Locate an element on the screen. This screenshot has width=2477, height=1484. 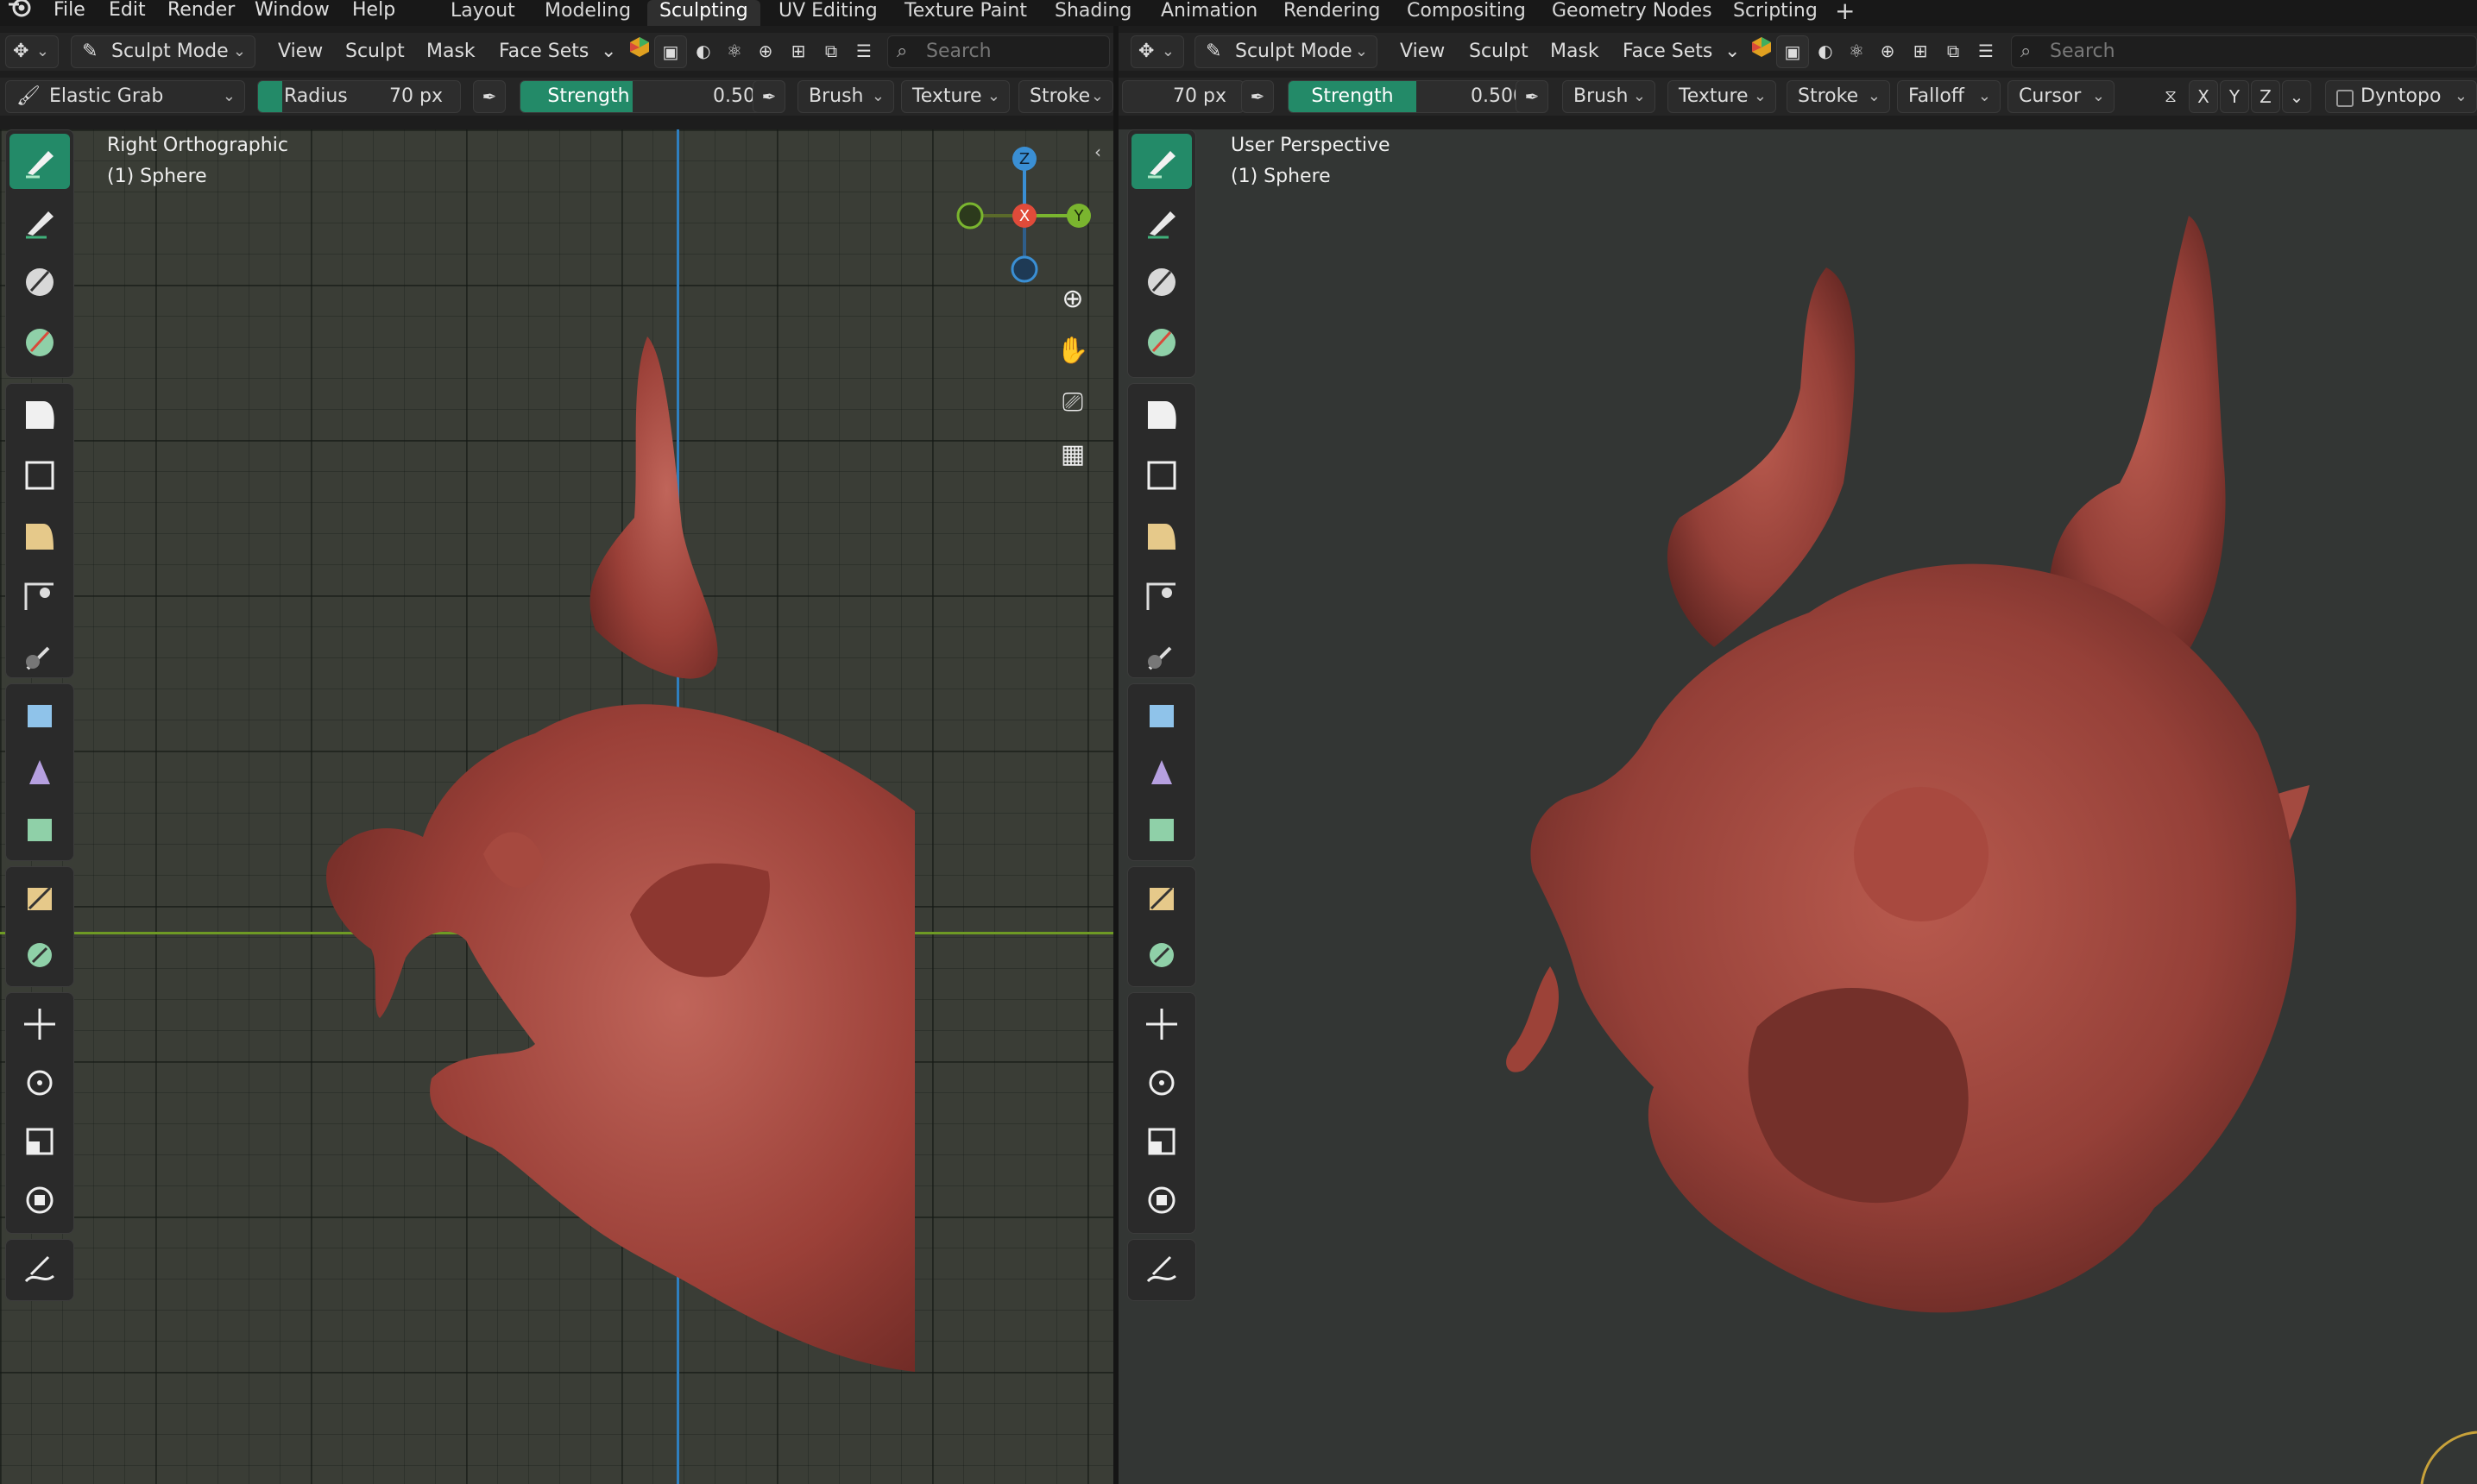
right-mode-dropdown: ✎ Sculpt Mode ⌄ is located at coordinates (1285, 51).